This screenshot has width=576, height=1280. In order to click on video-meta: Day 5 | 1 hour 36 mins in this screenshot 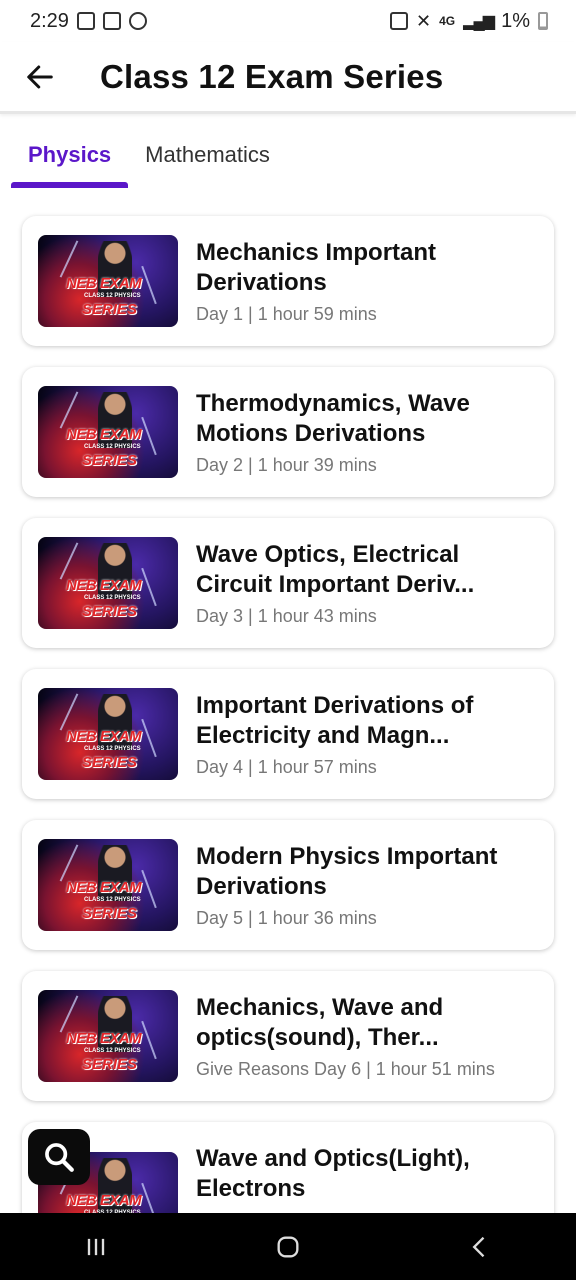, I will do `click(286, 917)`.